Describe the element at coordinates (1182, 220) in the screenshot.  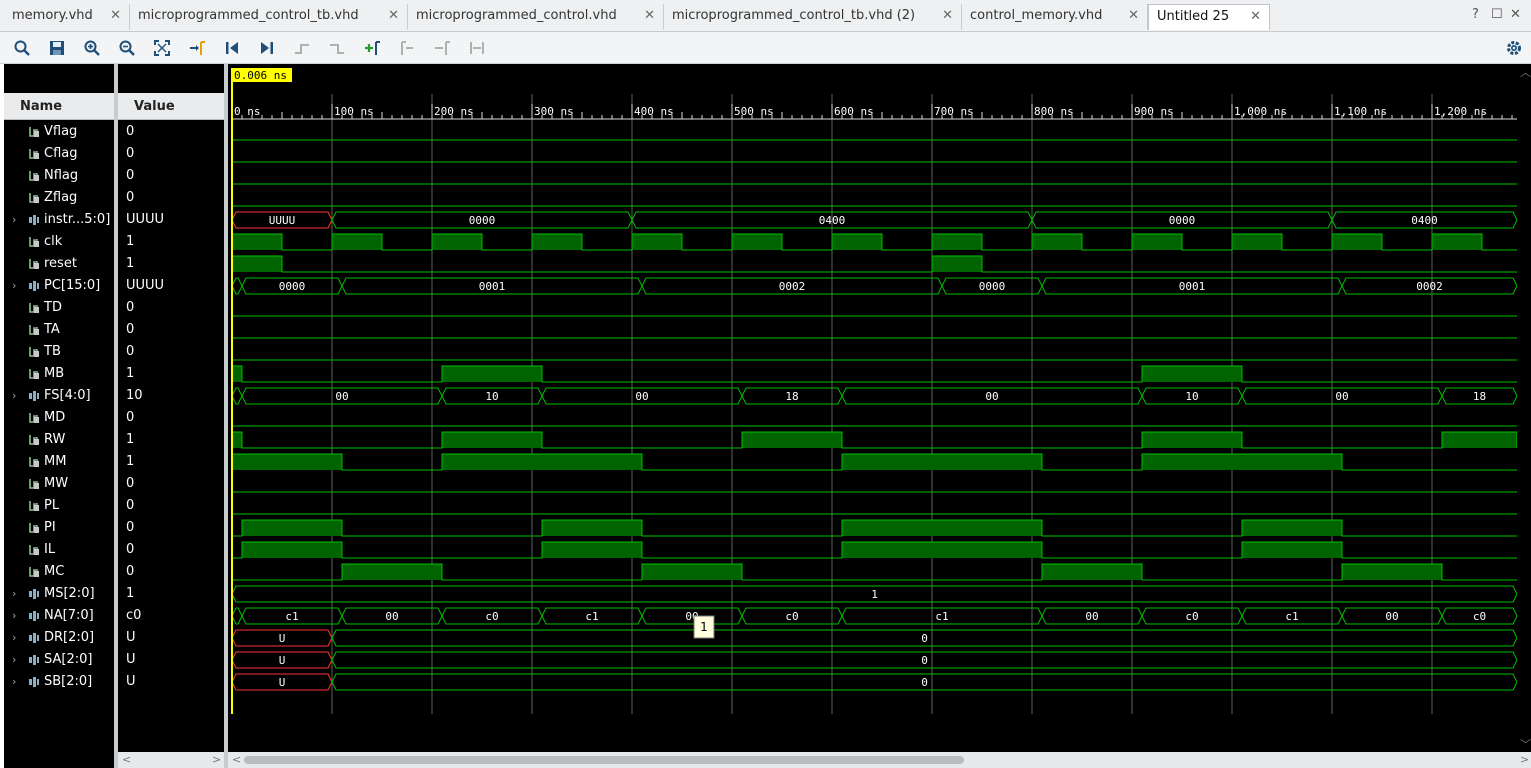
I see `waveform-instr-5-0-value-label: 0000` at that location.